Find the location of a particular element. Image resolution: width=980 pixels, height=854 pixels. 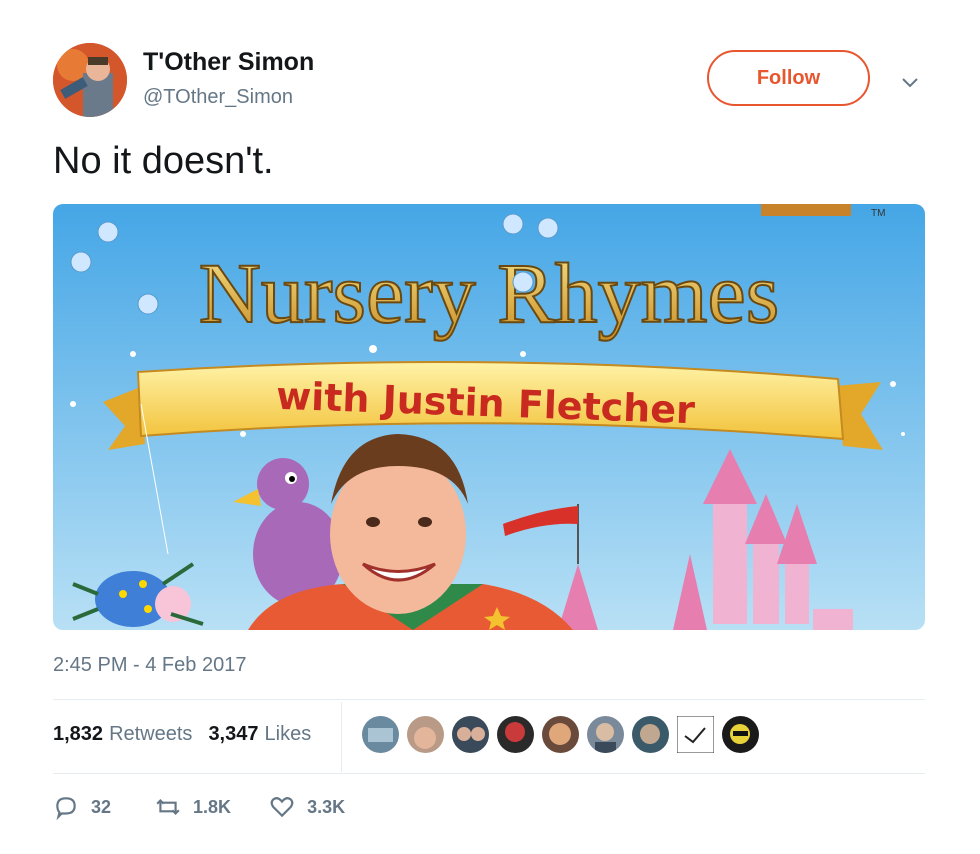

retweet-action: 1.8K is located at coordinates (193, 807).